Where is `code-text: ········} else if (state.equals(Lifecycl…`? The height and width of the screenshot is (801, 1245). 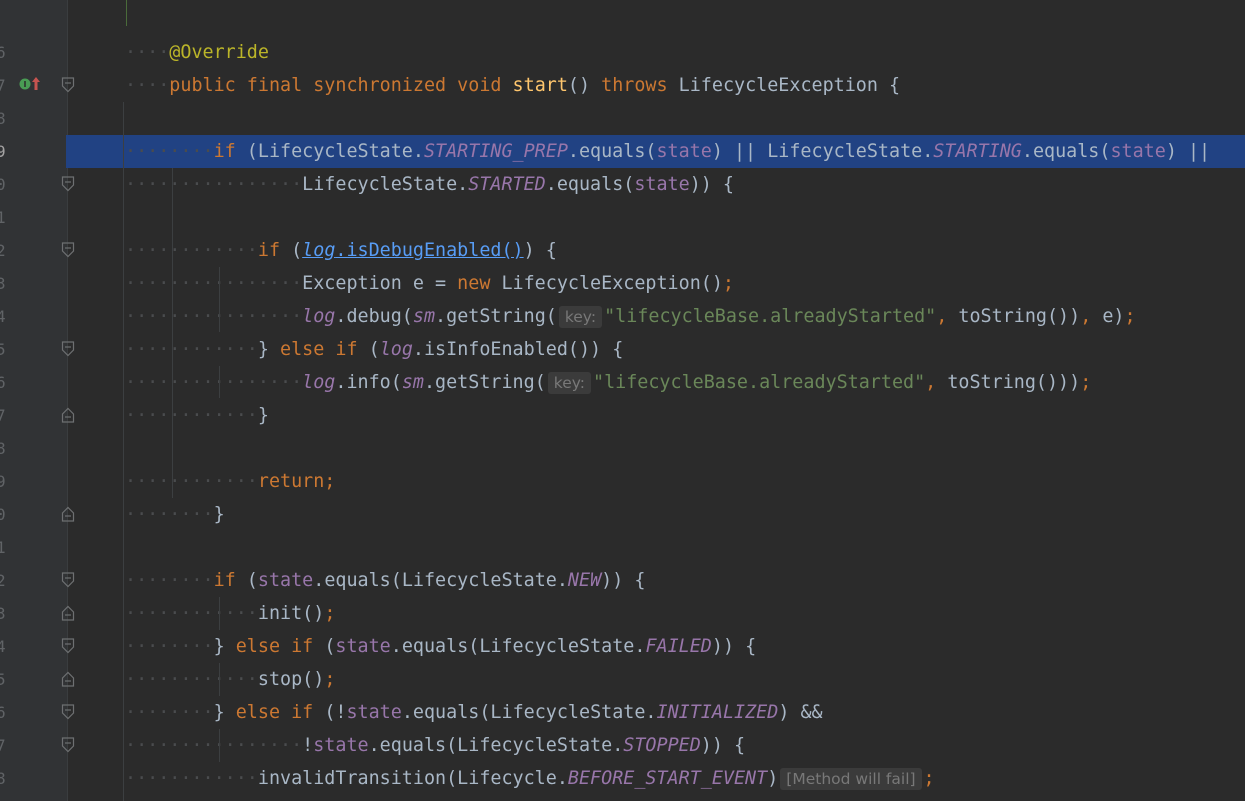 code-text: ········} else if (state.equals(Lifecycl… is located at coordinates (440, 646).